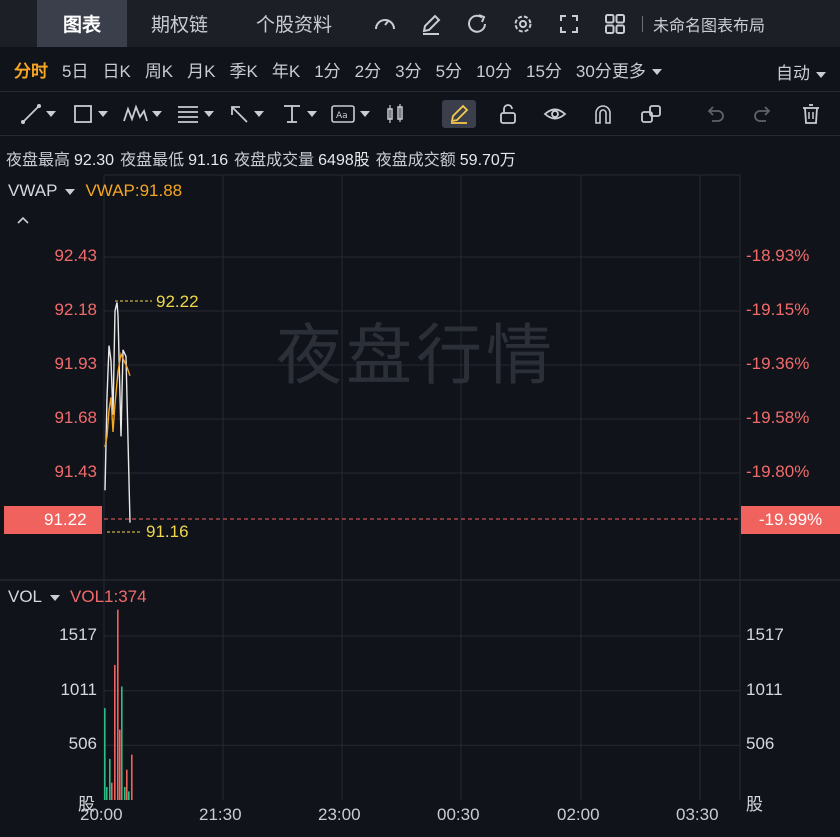  I want to click on pct-tick-right: -19.36%, so click(778, 363).